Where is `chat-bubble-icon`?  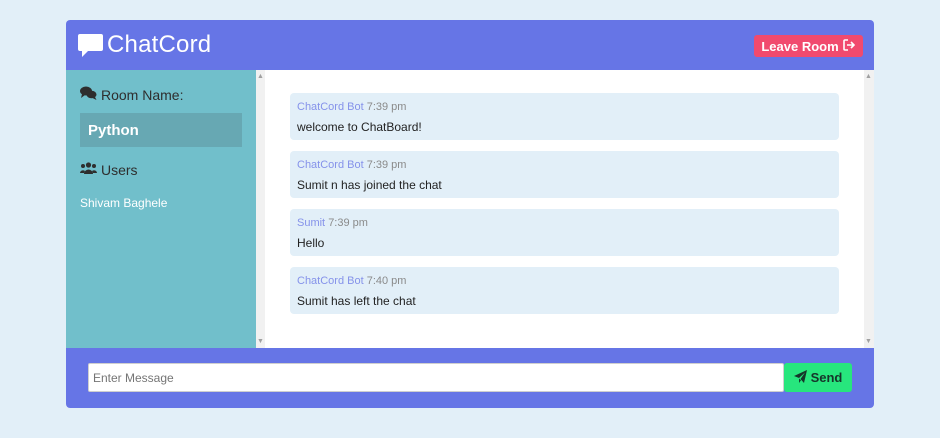
chat-bubble-icon is located at coordinates (90, 45).